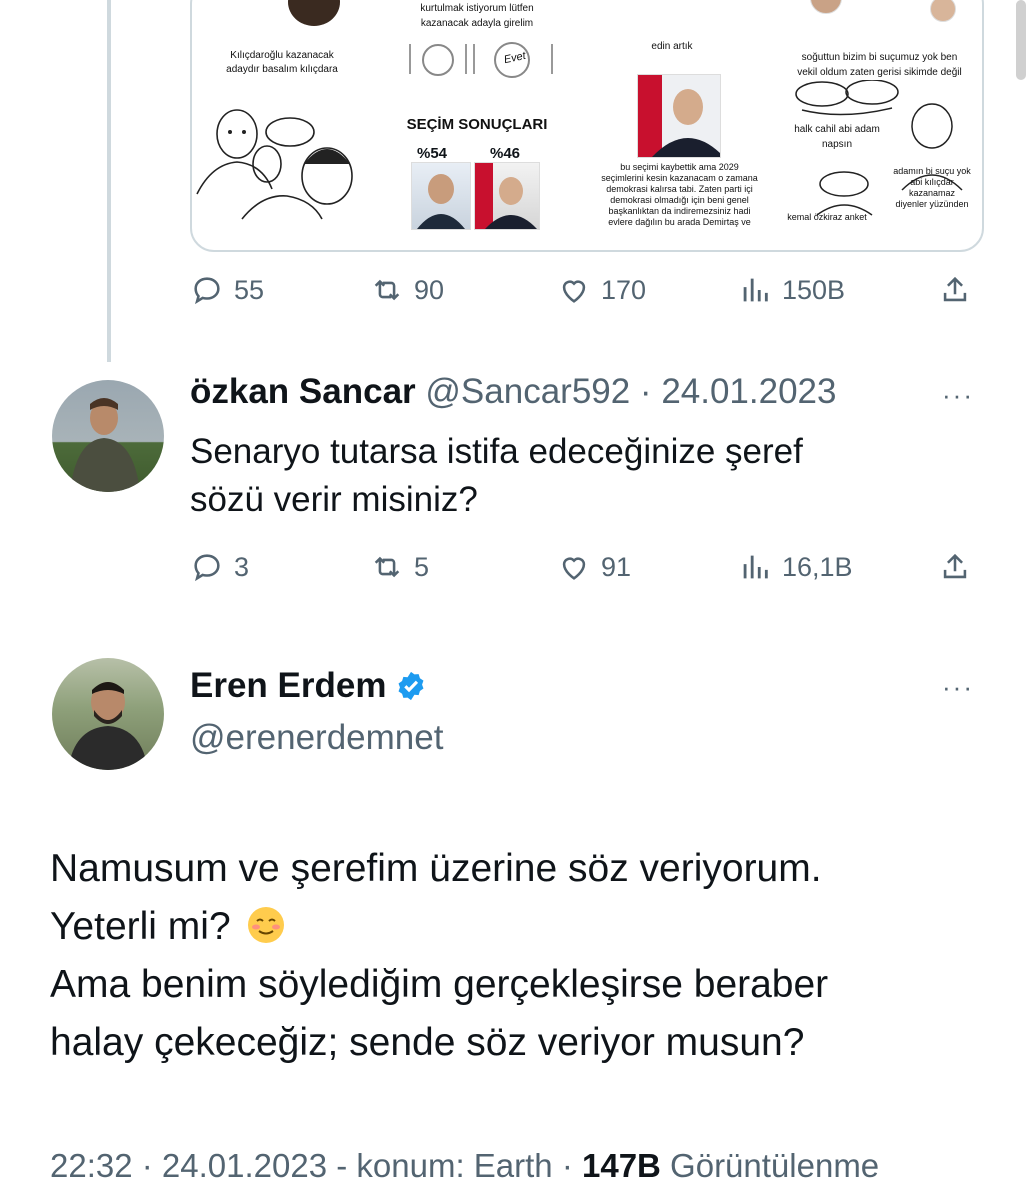 This screenshot has height=1200, width=1028. What do you see at coordinates (477, 124) in the screenshot?
I see `results-title: SEÇİM SONUÇLARI` at bounding box center [477, 124].